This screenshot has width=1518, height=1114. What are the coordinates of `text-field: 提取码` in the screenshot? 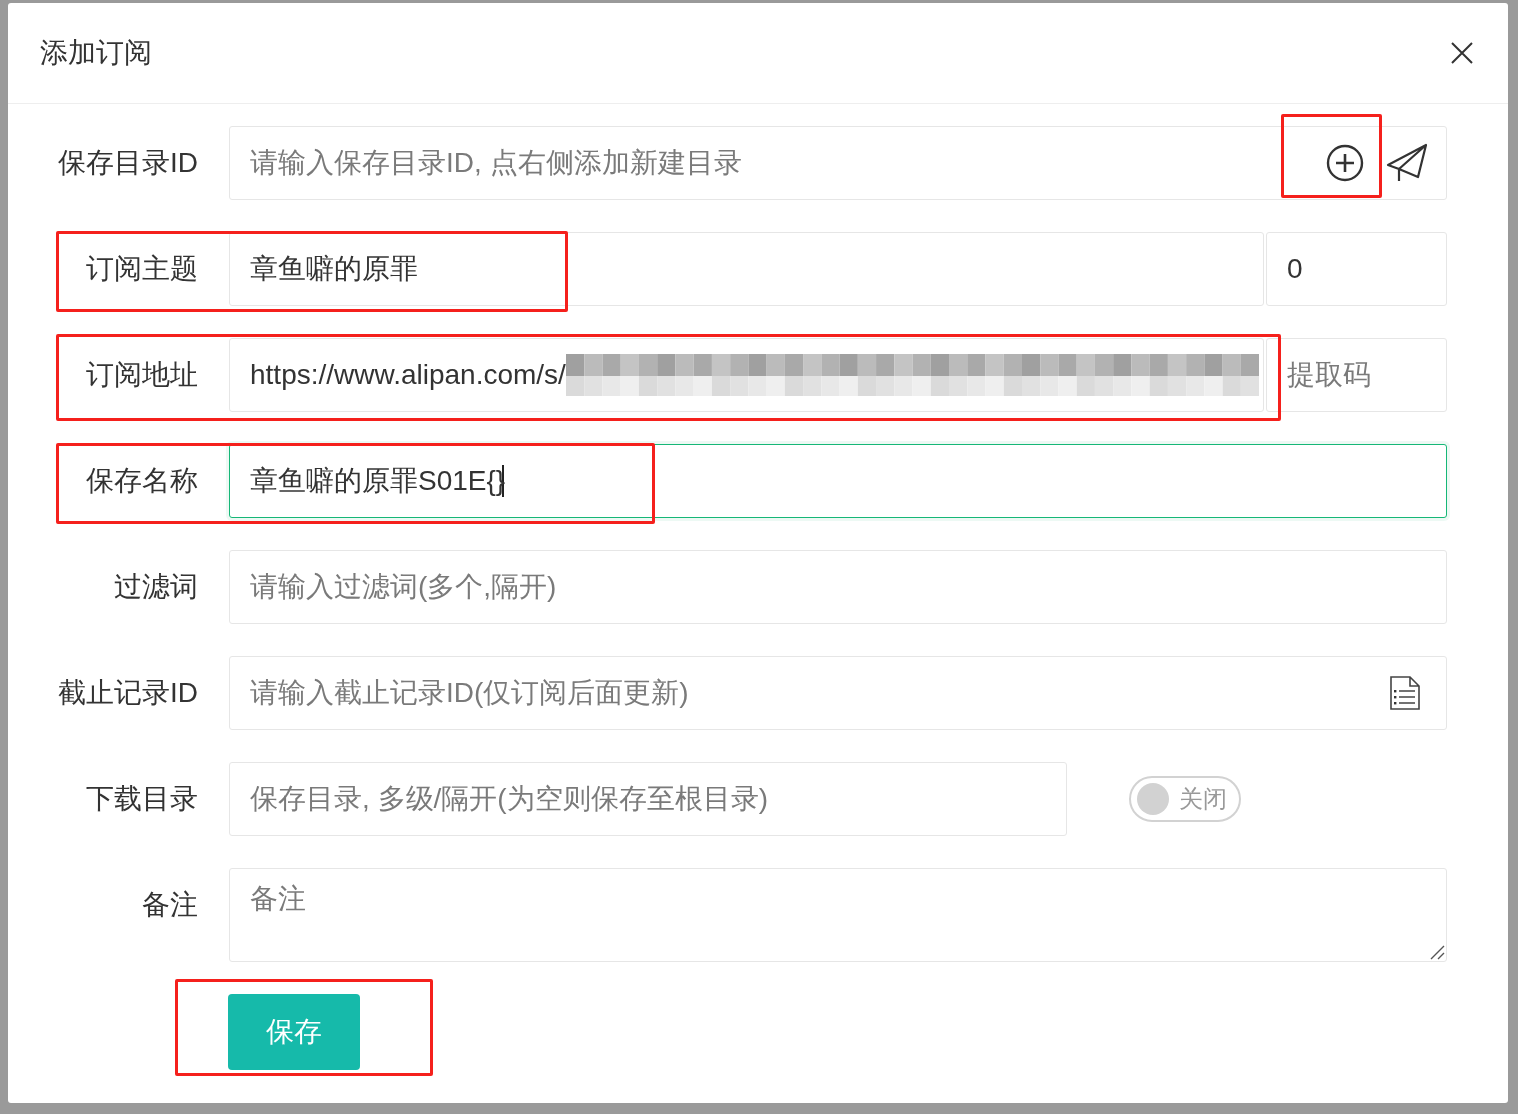 It's located at (1356, 375).